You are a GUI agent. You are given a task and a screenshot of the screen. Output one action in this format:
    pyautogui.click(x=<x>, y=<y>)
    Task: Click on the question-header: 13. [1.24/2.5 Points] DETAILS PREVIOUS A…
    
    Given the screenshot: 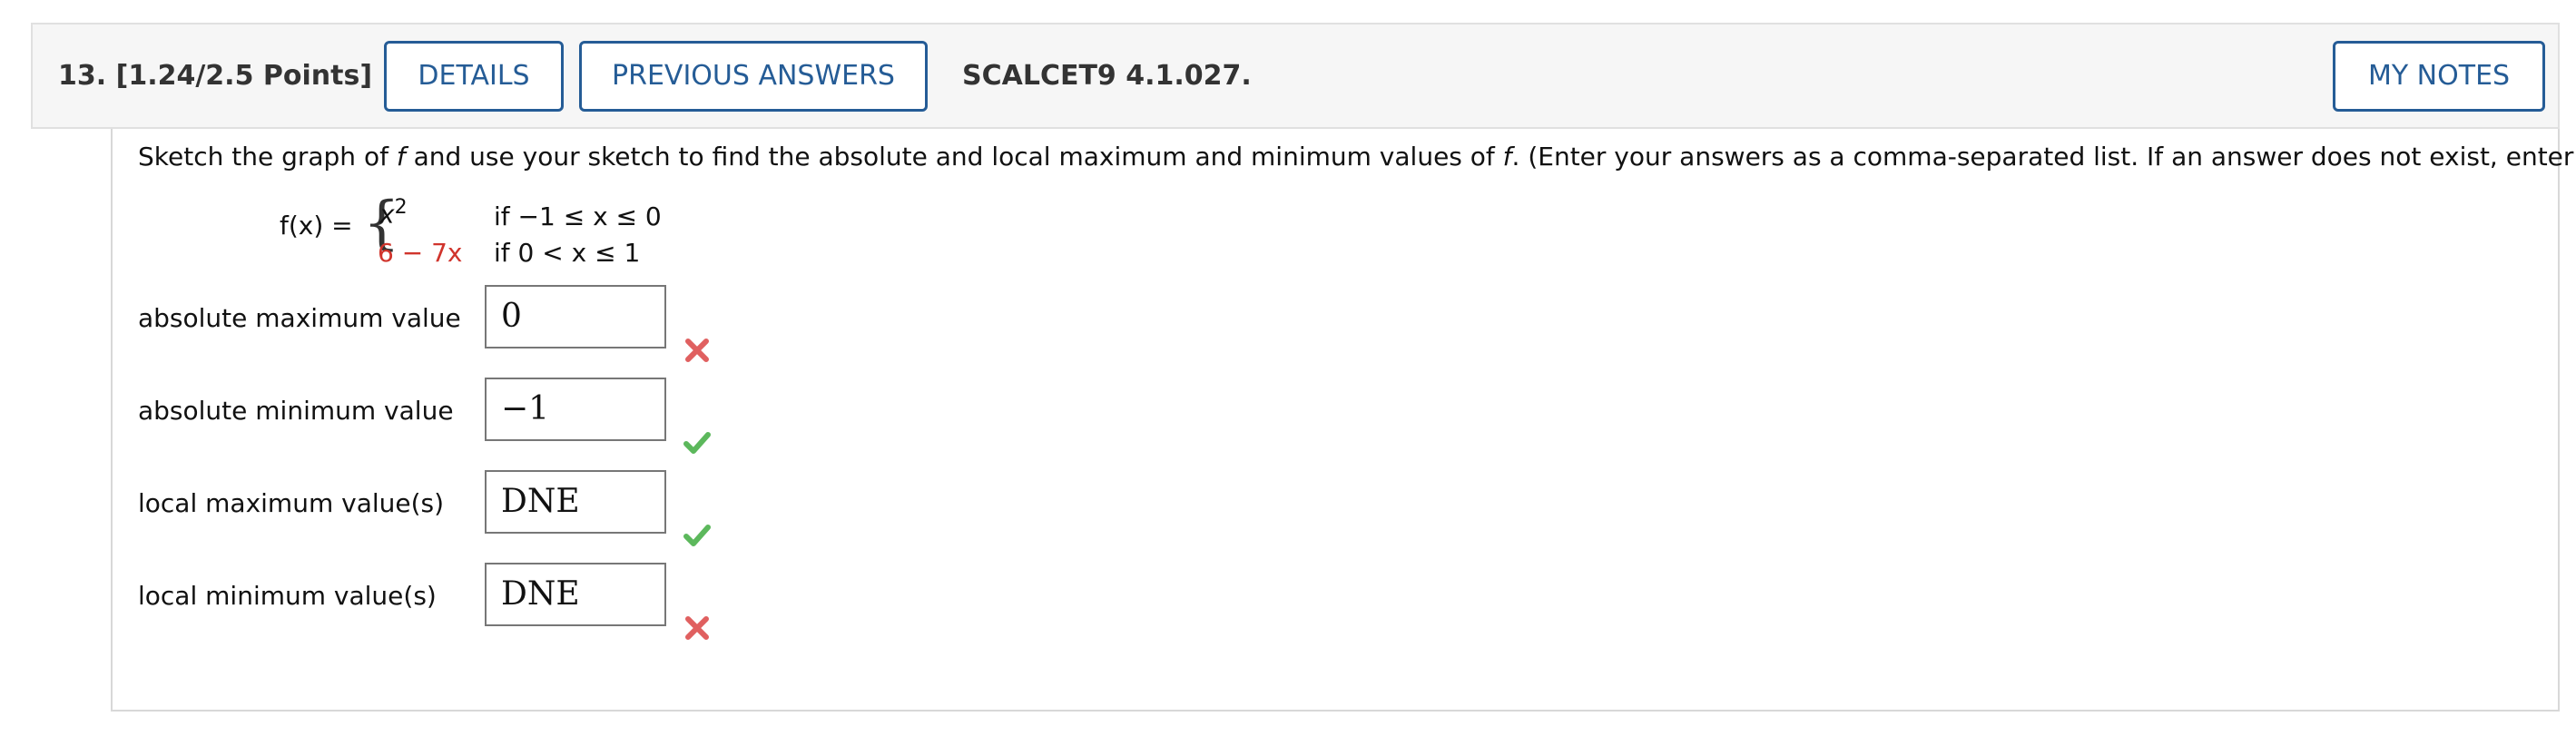 What is the action you would take?
    pyautogui.click(x=1295, y=76)
    